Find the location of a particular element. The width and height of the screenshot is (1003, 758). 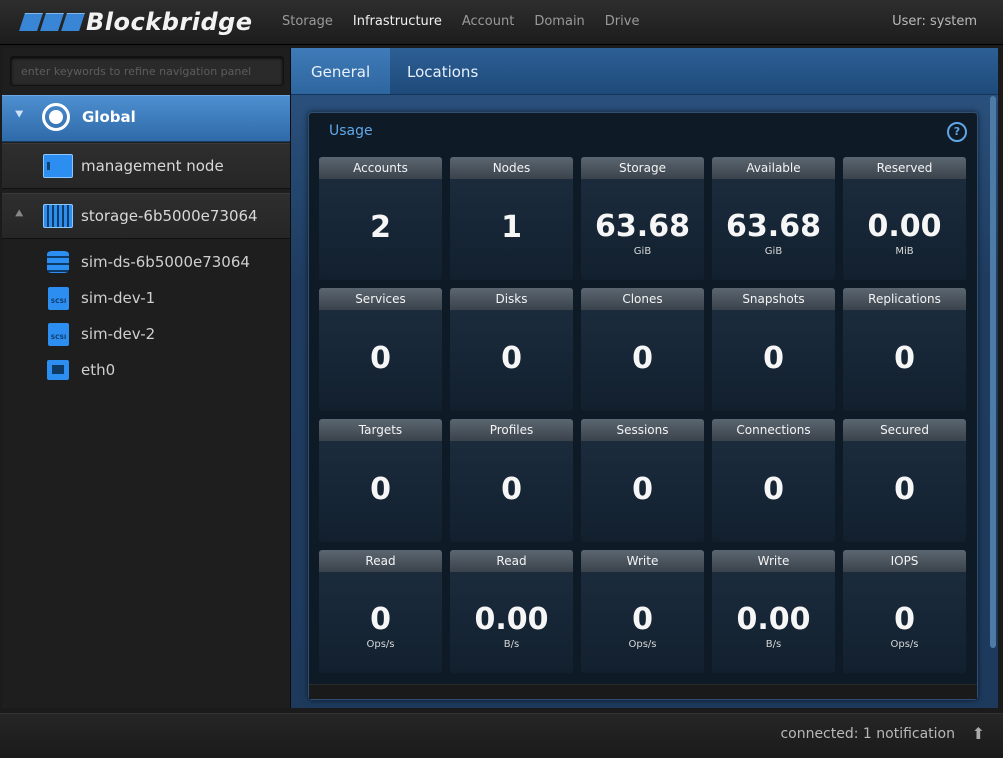

help-icon: ? is located at coordinates (957, 132).